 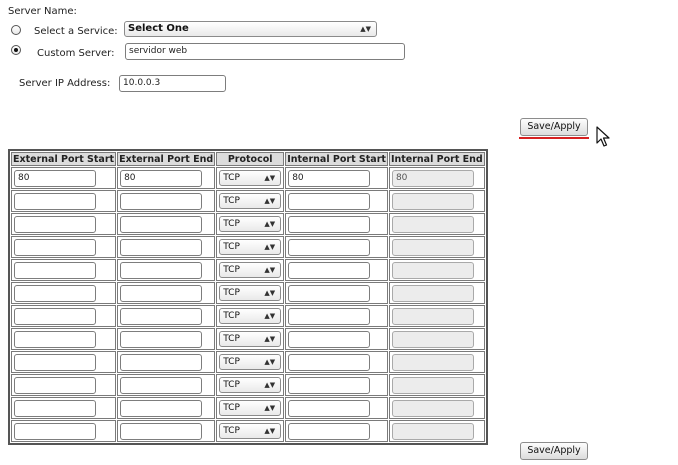 I want to click on external-port-start-input: 80, so click(x=55, y=178).